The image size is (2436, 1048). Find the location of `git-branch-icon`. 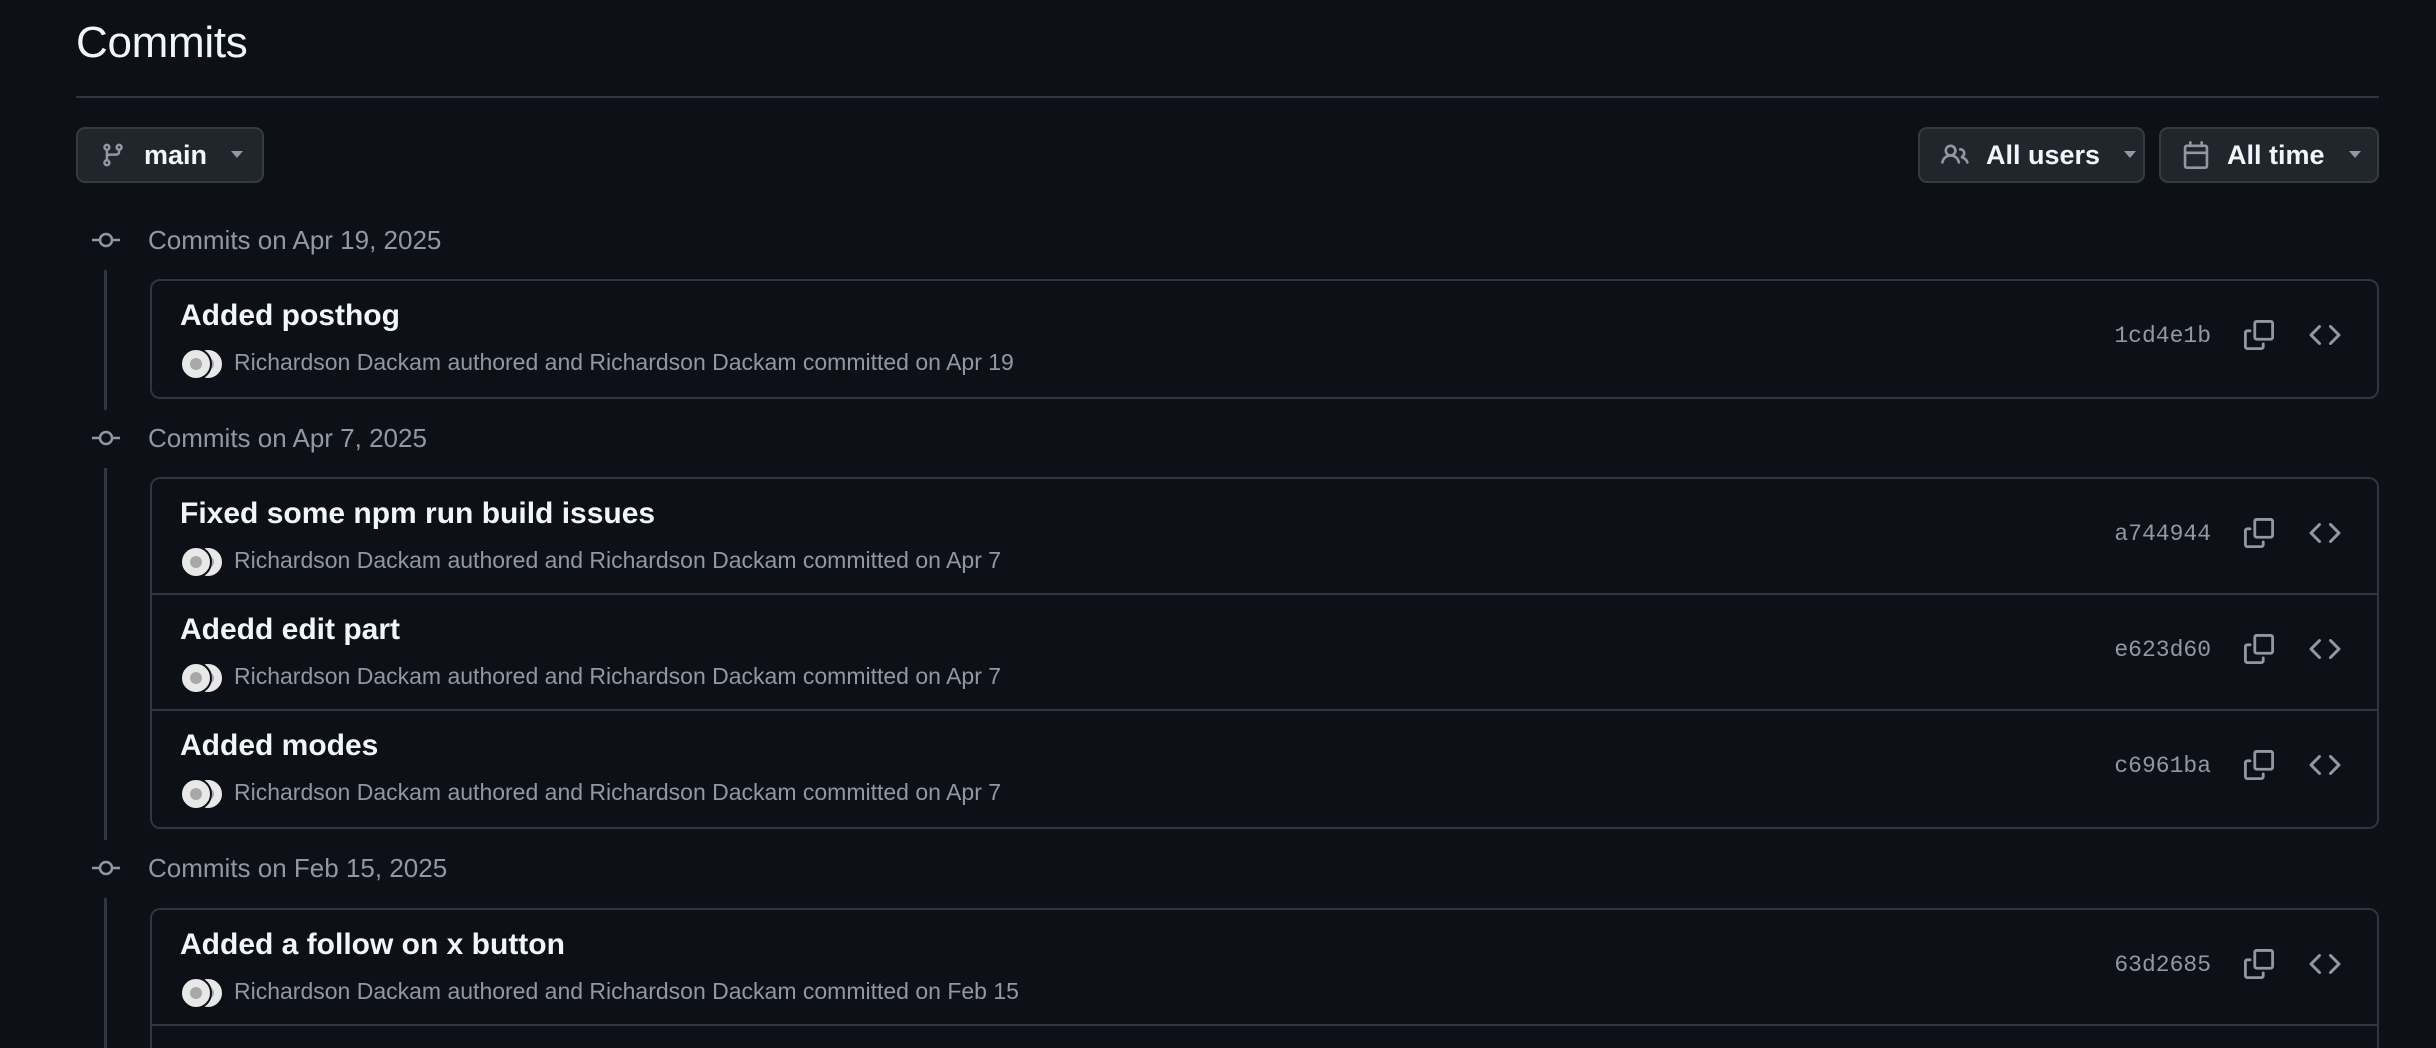

git-branch-icon is located at coordinates (113, 155).